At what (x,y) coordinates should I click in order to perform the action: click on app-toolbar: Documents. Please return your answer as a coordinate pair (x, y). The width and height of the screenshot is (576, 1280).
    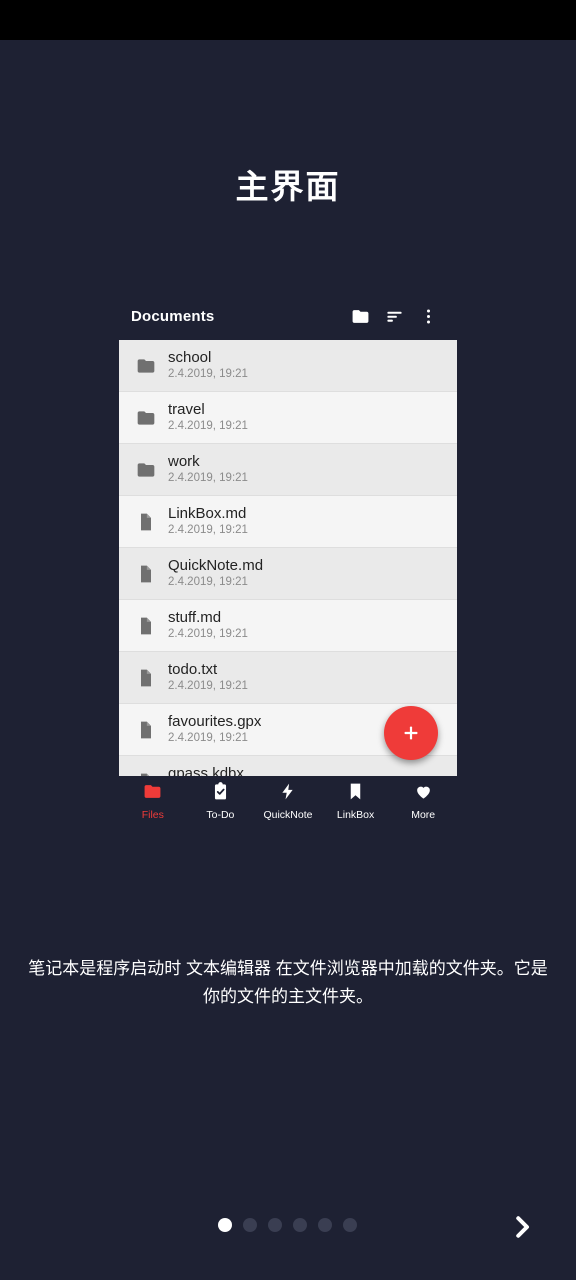
    Looking at the image, I should click on (288, 316).